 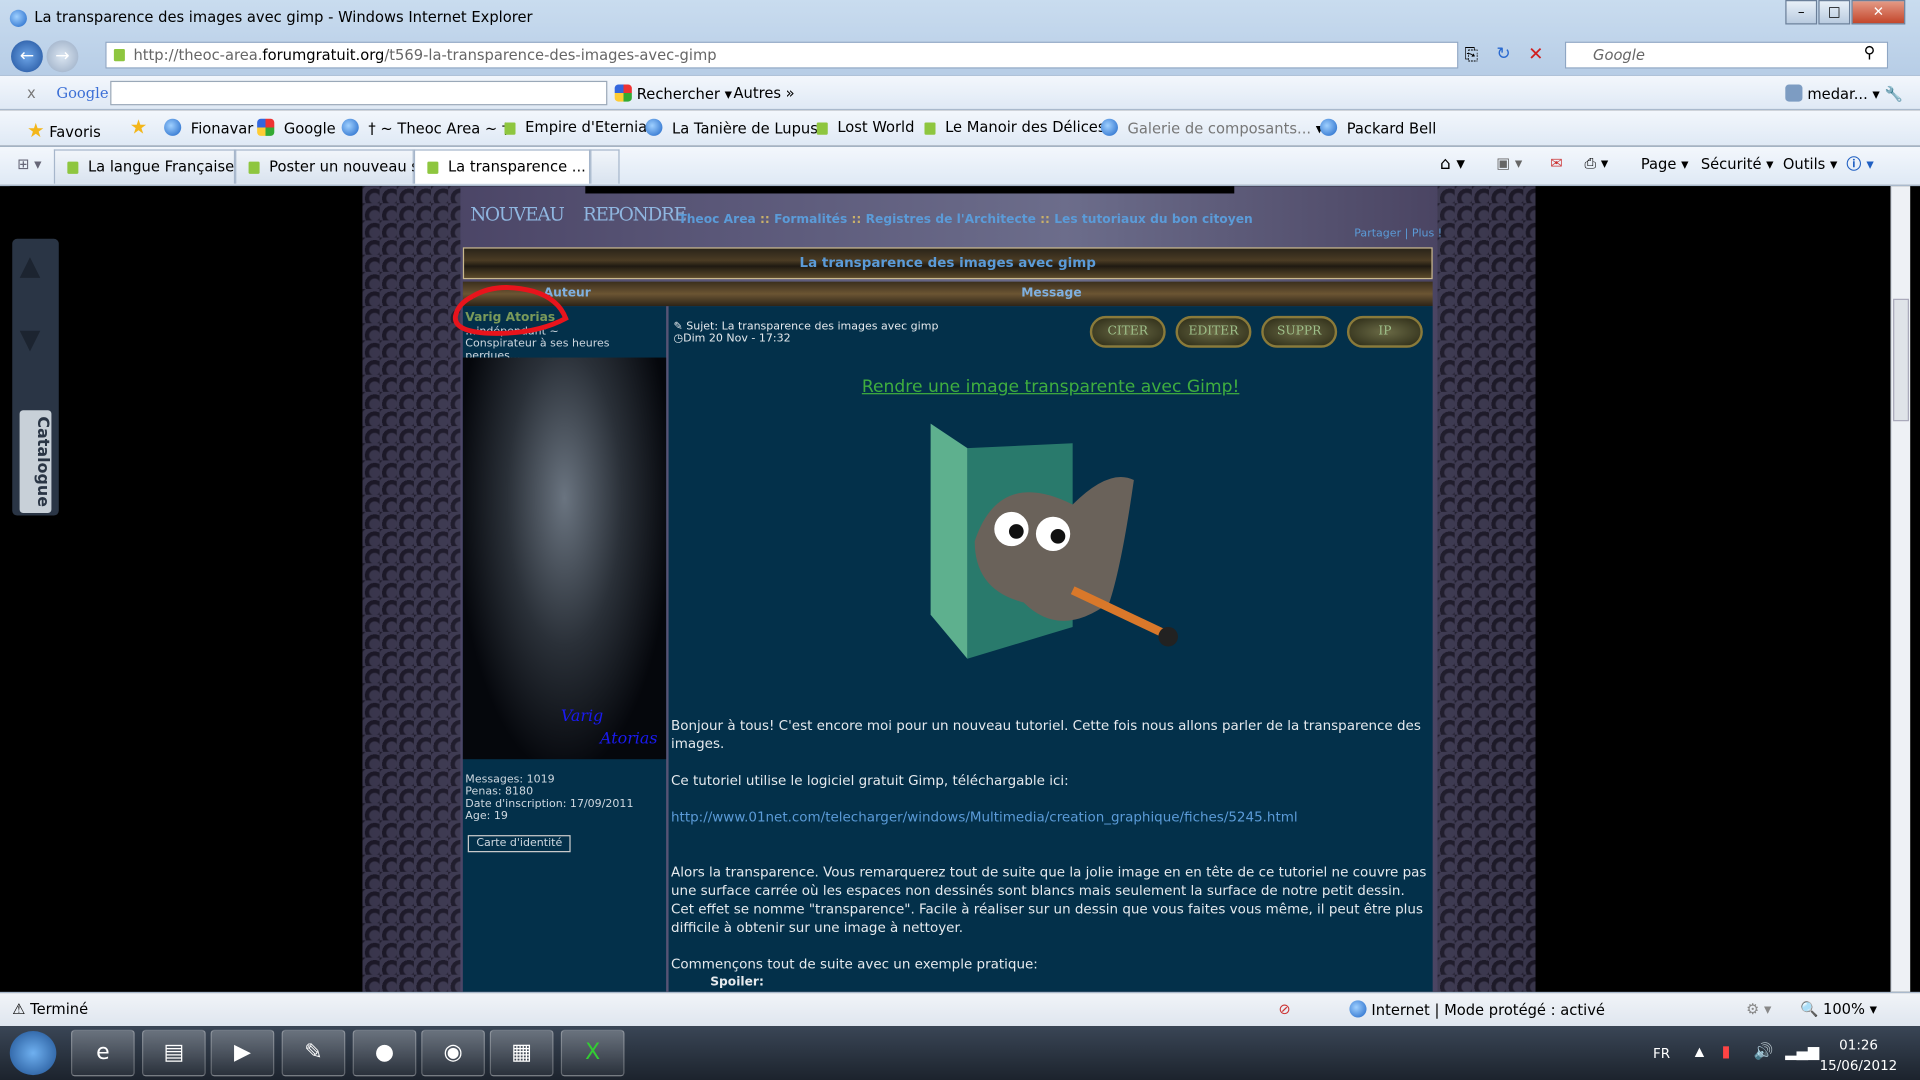 I want to click on delete-button: SUPPR, so click(x=1299, y=331).